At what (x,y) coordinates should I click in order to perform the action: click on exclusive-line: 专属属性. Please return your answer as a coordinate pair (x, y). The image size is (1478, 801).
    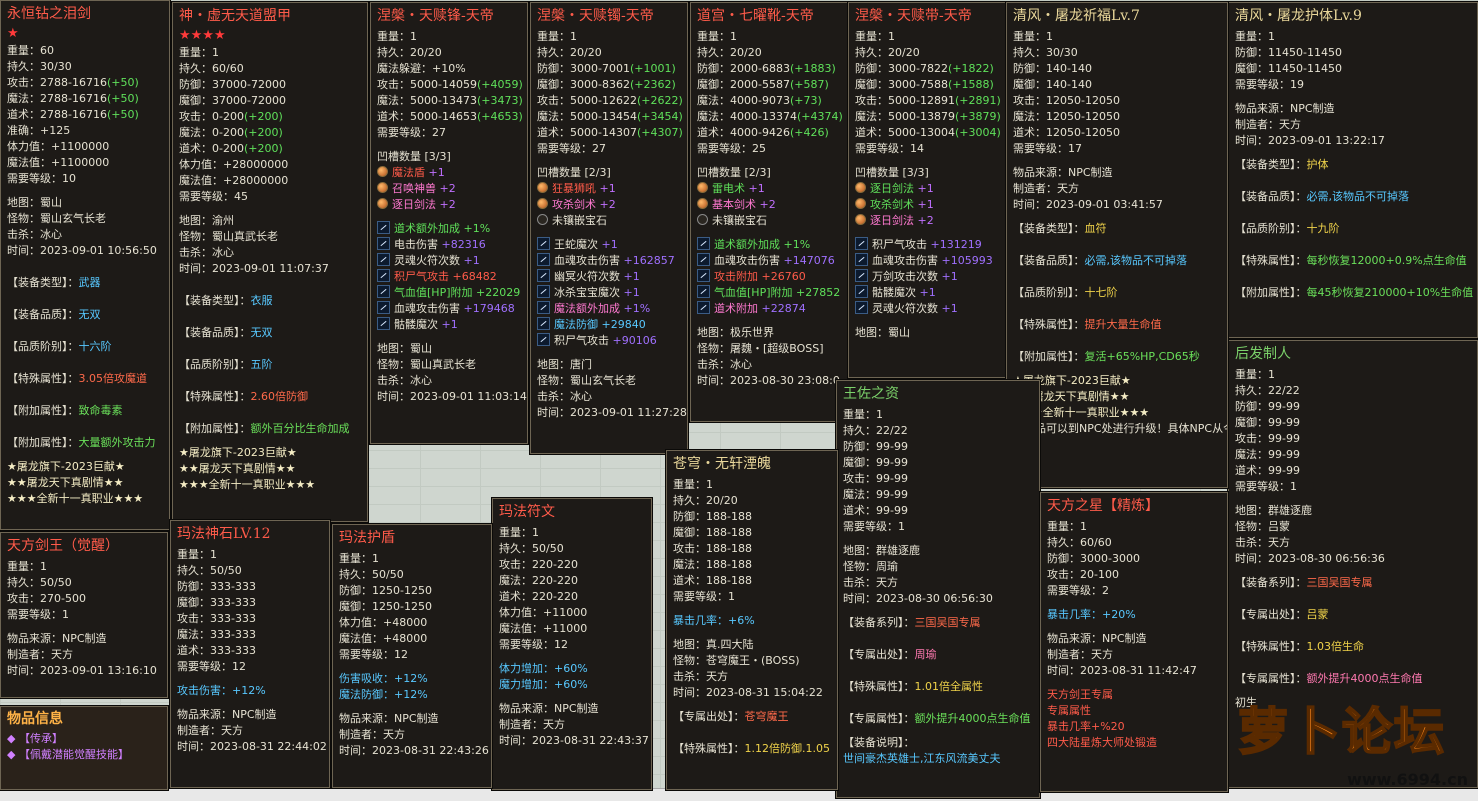
    Looking at the image, I should click on (1069, 710).